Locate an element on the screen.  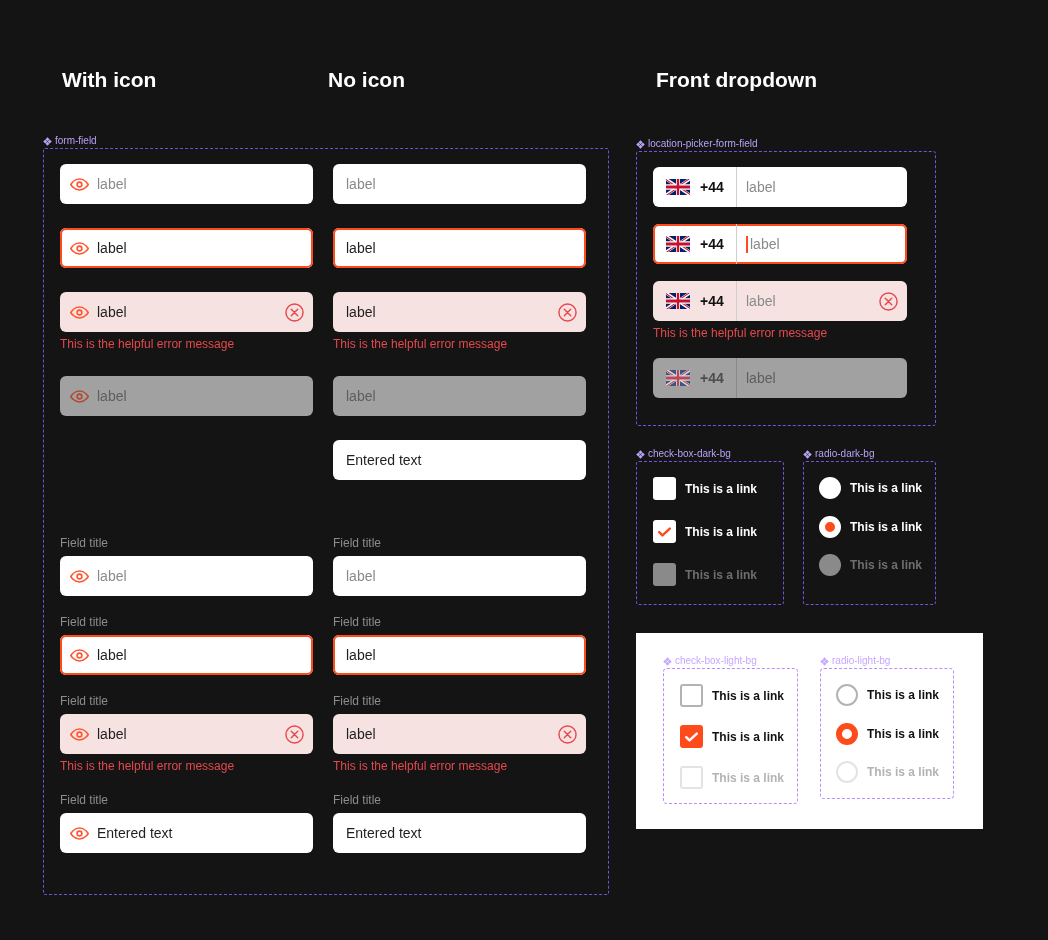
frame-label: radio-dark-bg is located at coordinates (845, 454).